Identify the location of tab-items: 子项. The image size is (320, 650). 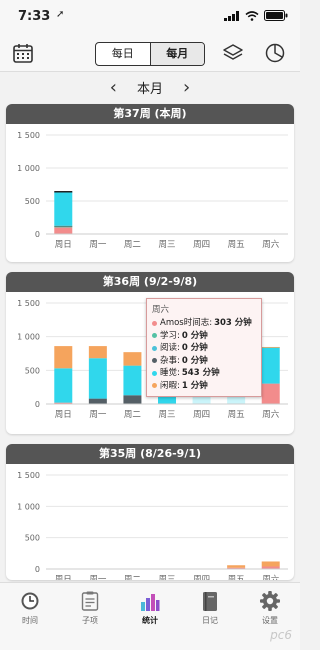
(90, 616).